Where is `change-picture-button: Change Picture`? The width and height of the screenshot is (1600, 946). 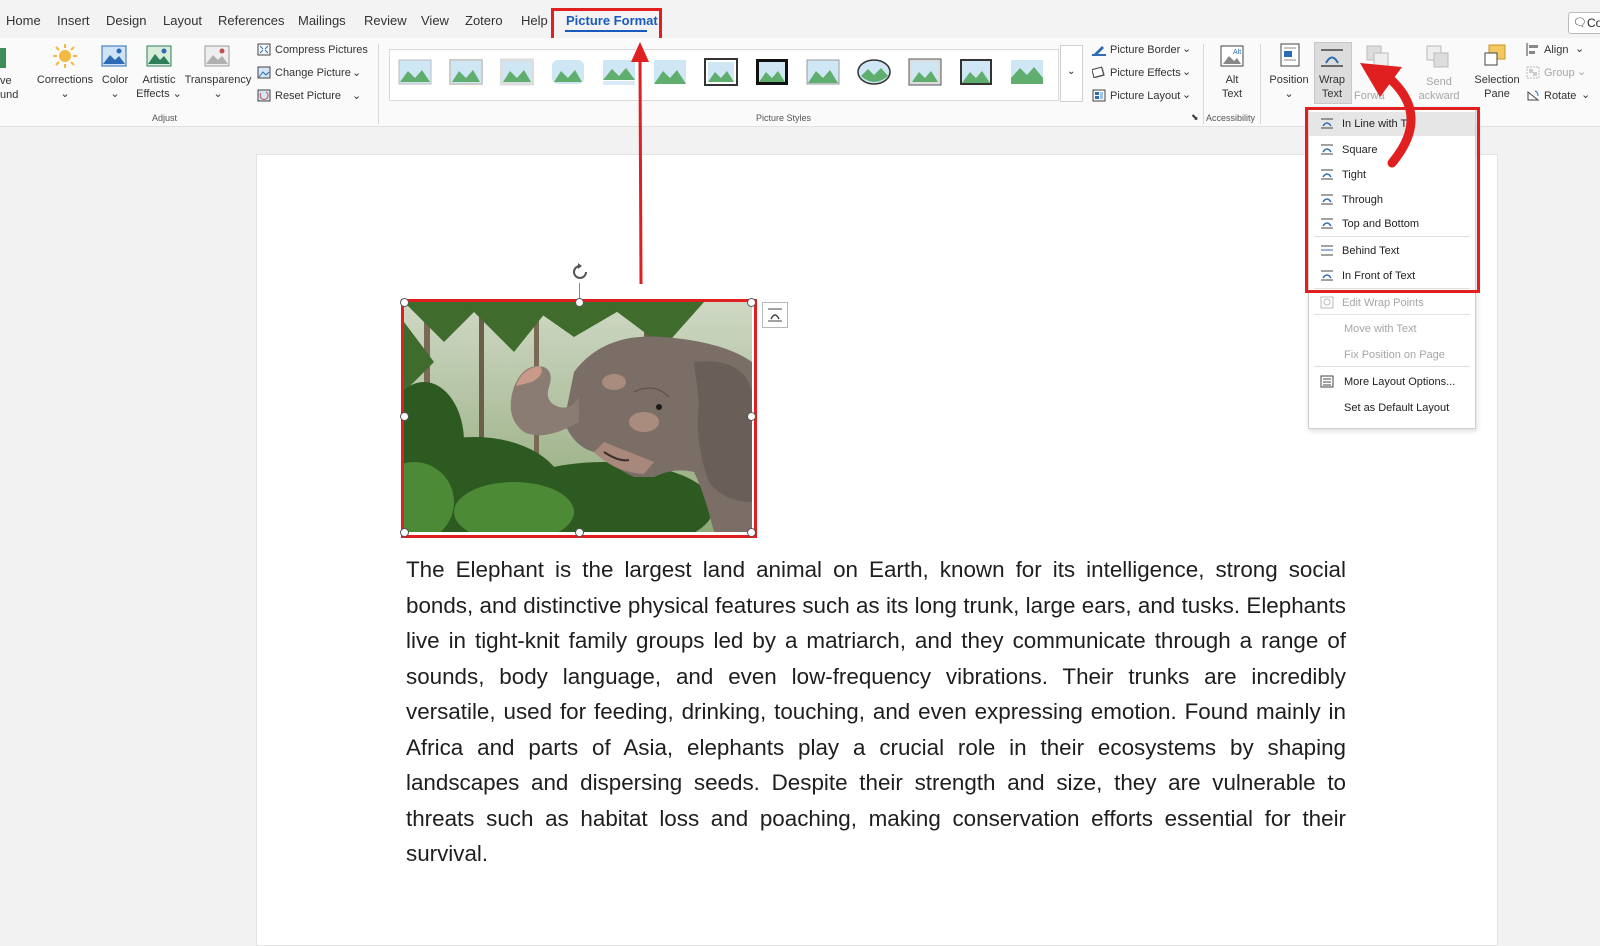
change-picture-button: Change Picture is located at coordinates (313, 73).